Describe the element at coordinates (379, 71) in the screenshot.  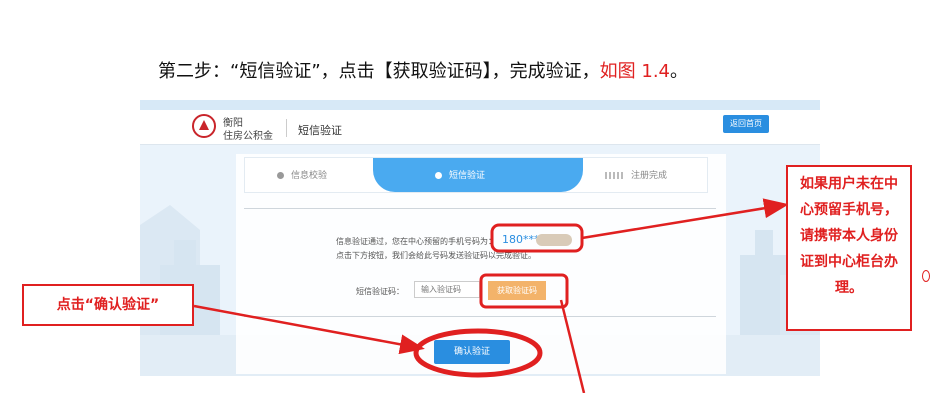
I see `caption-text: 第二步：“短信验证”，点击【获取验证码】，完成验证，` at that location.